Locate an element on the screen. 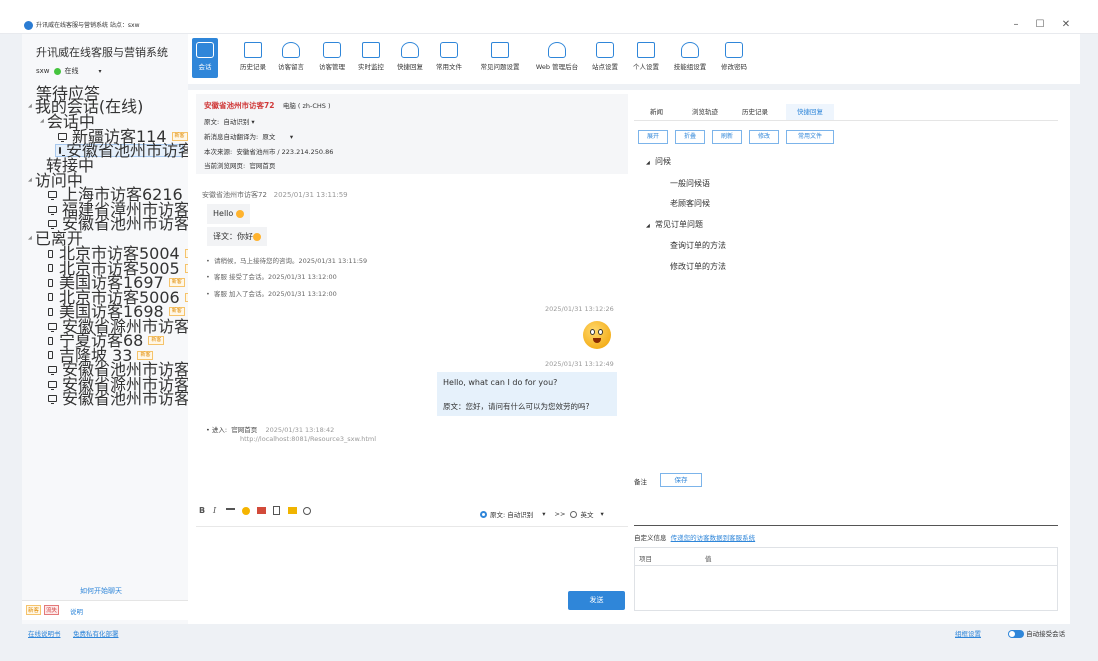 The height and width of the screenshot is (661, 1098). quick-reply-item: 修改订单的方法 is located at coordinates (698, 266).